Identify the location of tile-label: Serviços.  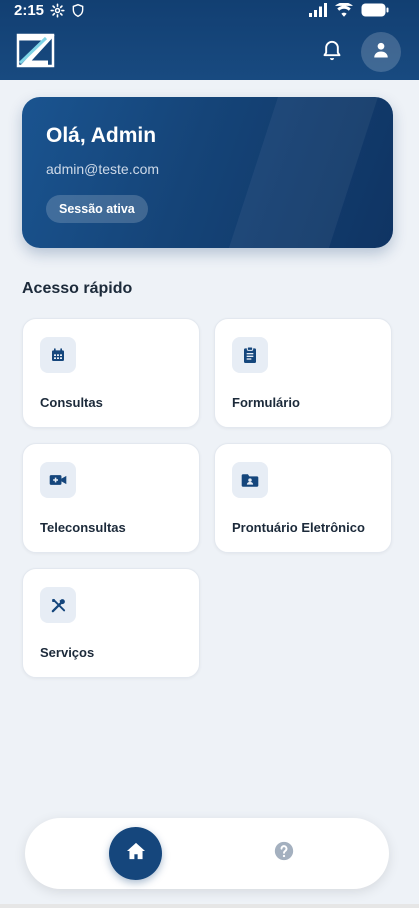
(67, 652).